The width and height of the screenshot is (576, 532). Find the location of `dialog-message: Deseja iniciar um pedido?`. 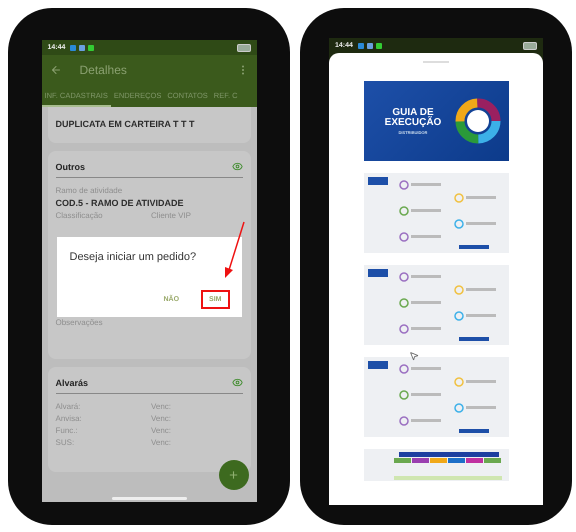

dialog-message: Deseja iniciar um pedido? is located at coordinates (134, 257).